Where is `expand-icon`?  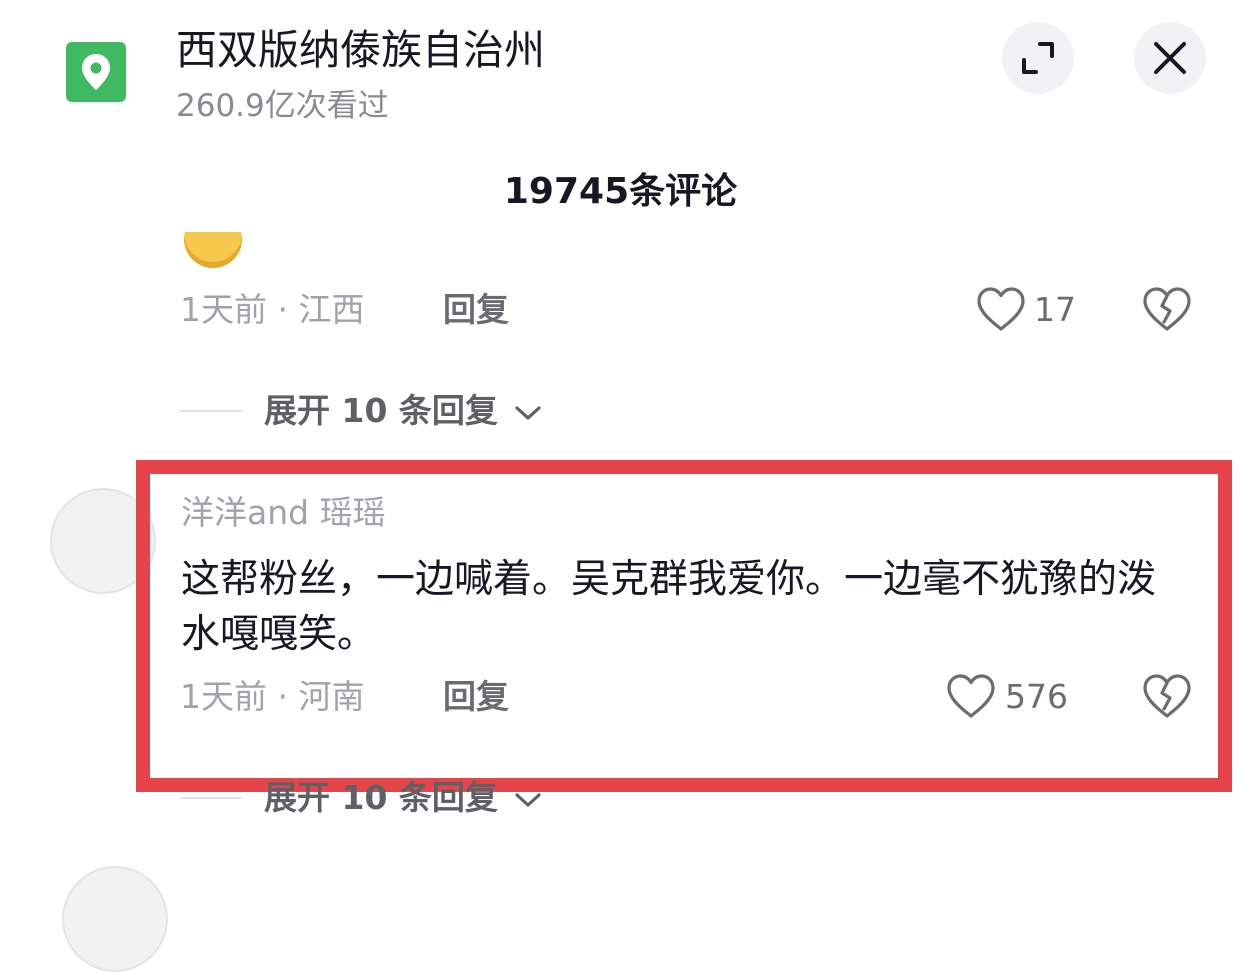 expand-icon is located at coordinates (1038, 58).